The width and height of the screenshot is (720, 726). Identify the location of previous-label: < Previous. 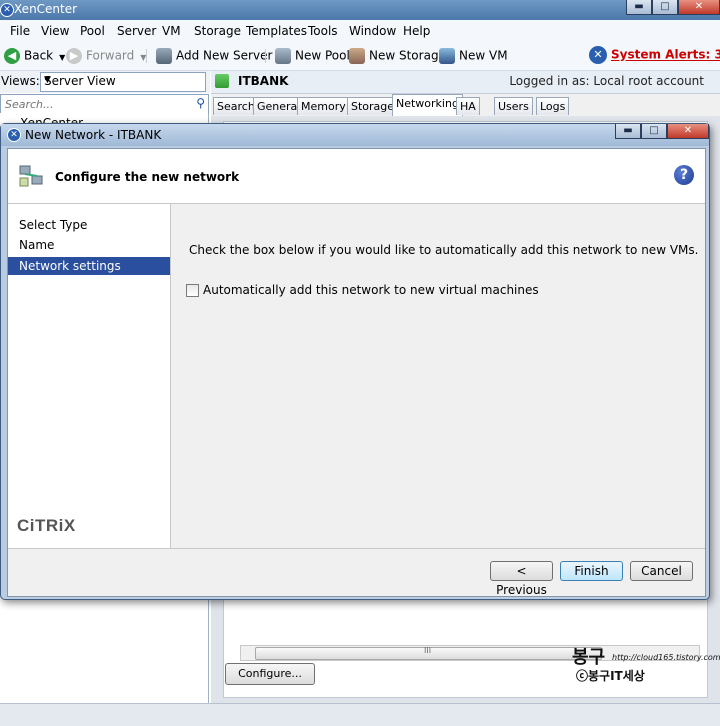
(521, 580).